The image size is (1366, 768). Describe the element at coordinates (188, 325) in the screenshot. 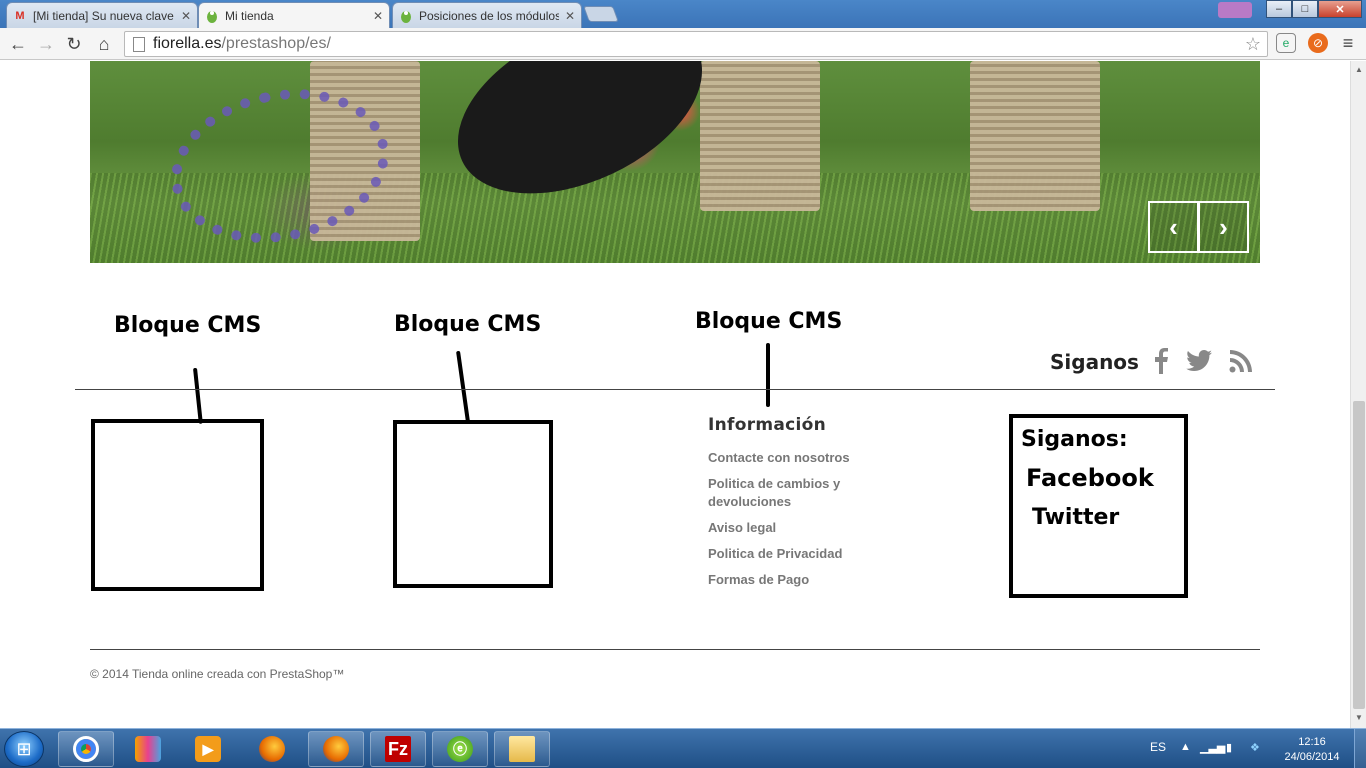

I see `annotation-cms-label-1: Bloque CMS` at that location.